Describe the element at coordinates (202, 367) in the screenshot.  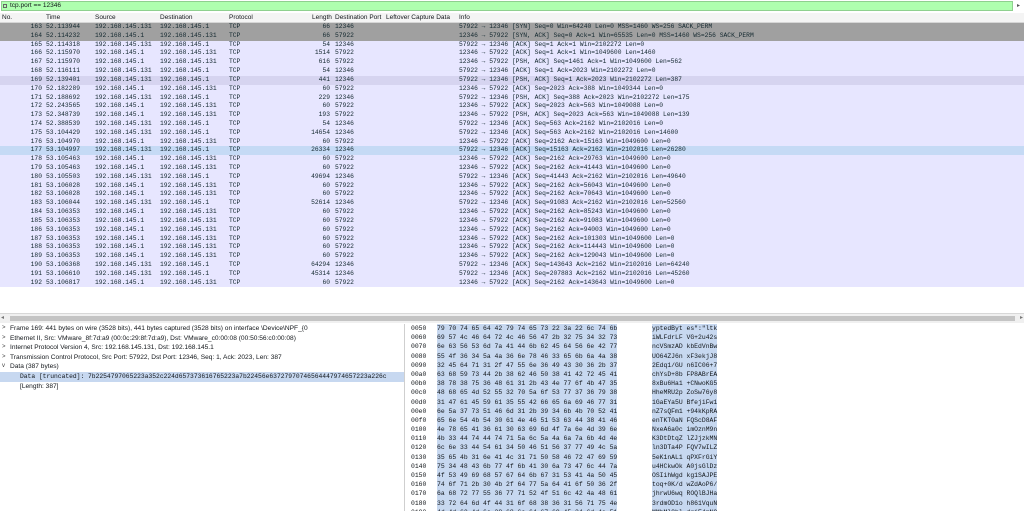
I see `detail-tree-row: v Data (387 bytes)` at that location.